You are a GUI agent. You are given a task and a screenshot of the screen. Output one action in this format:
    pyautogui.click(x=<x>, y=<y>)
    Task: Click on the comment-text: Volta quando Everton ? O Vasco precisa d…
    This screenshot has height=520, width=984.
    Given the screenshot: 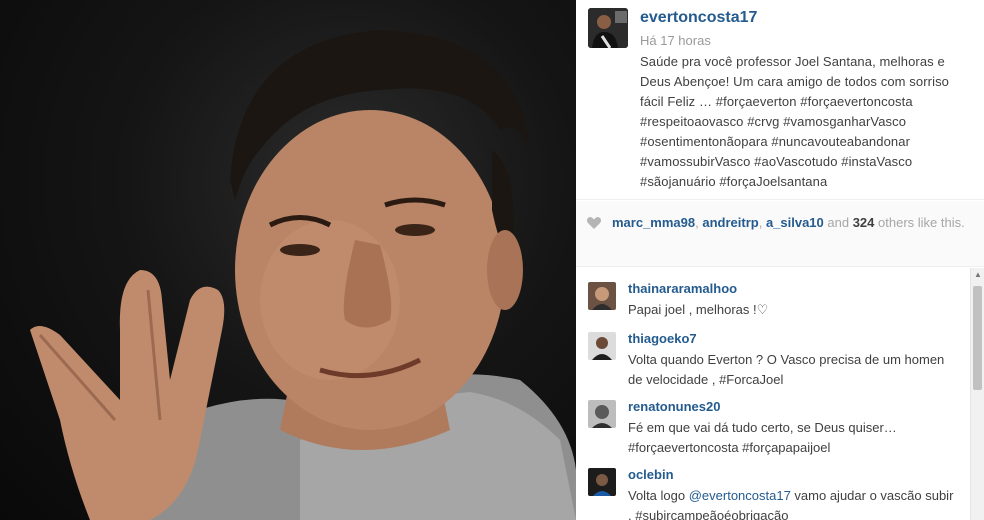 What is the action you would take?
    pyautogui.click(x=786, y=369)
    